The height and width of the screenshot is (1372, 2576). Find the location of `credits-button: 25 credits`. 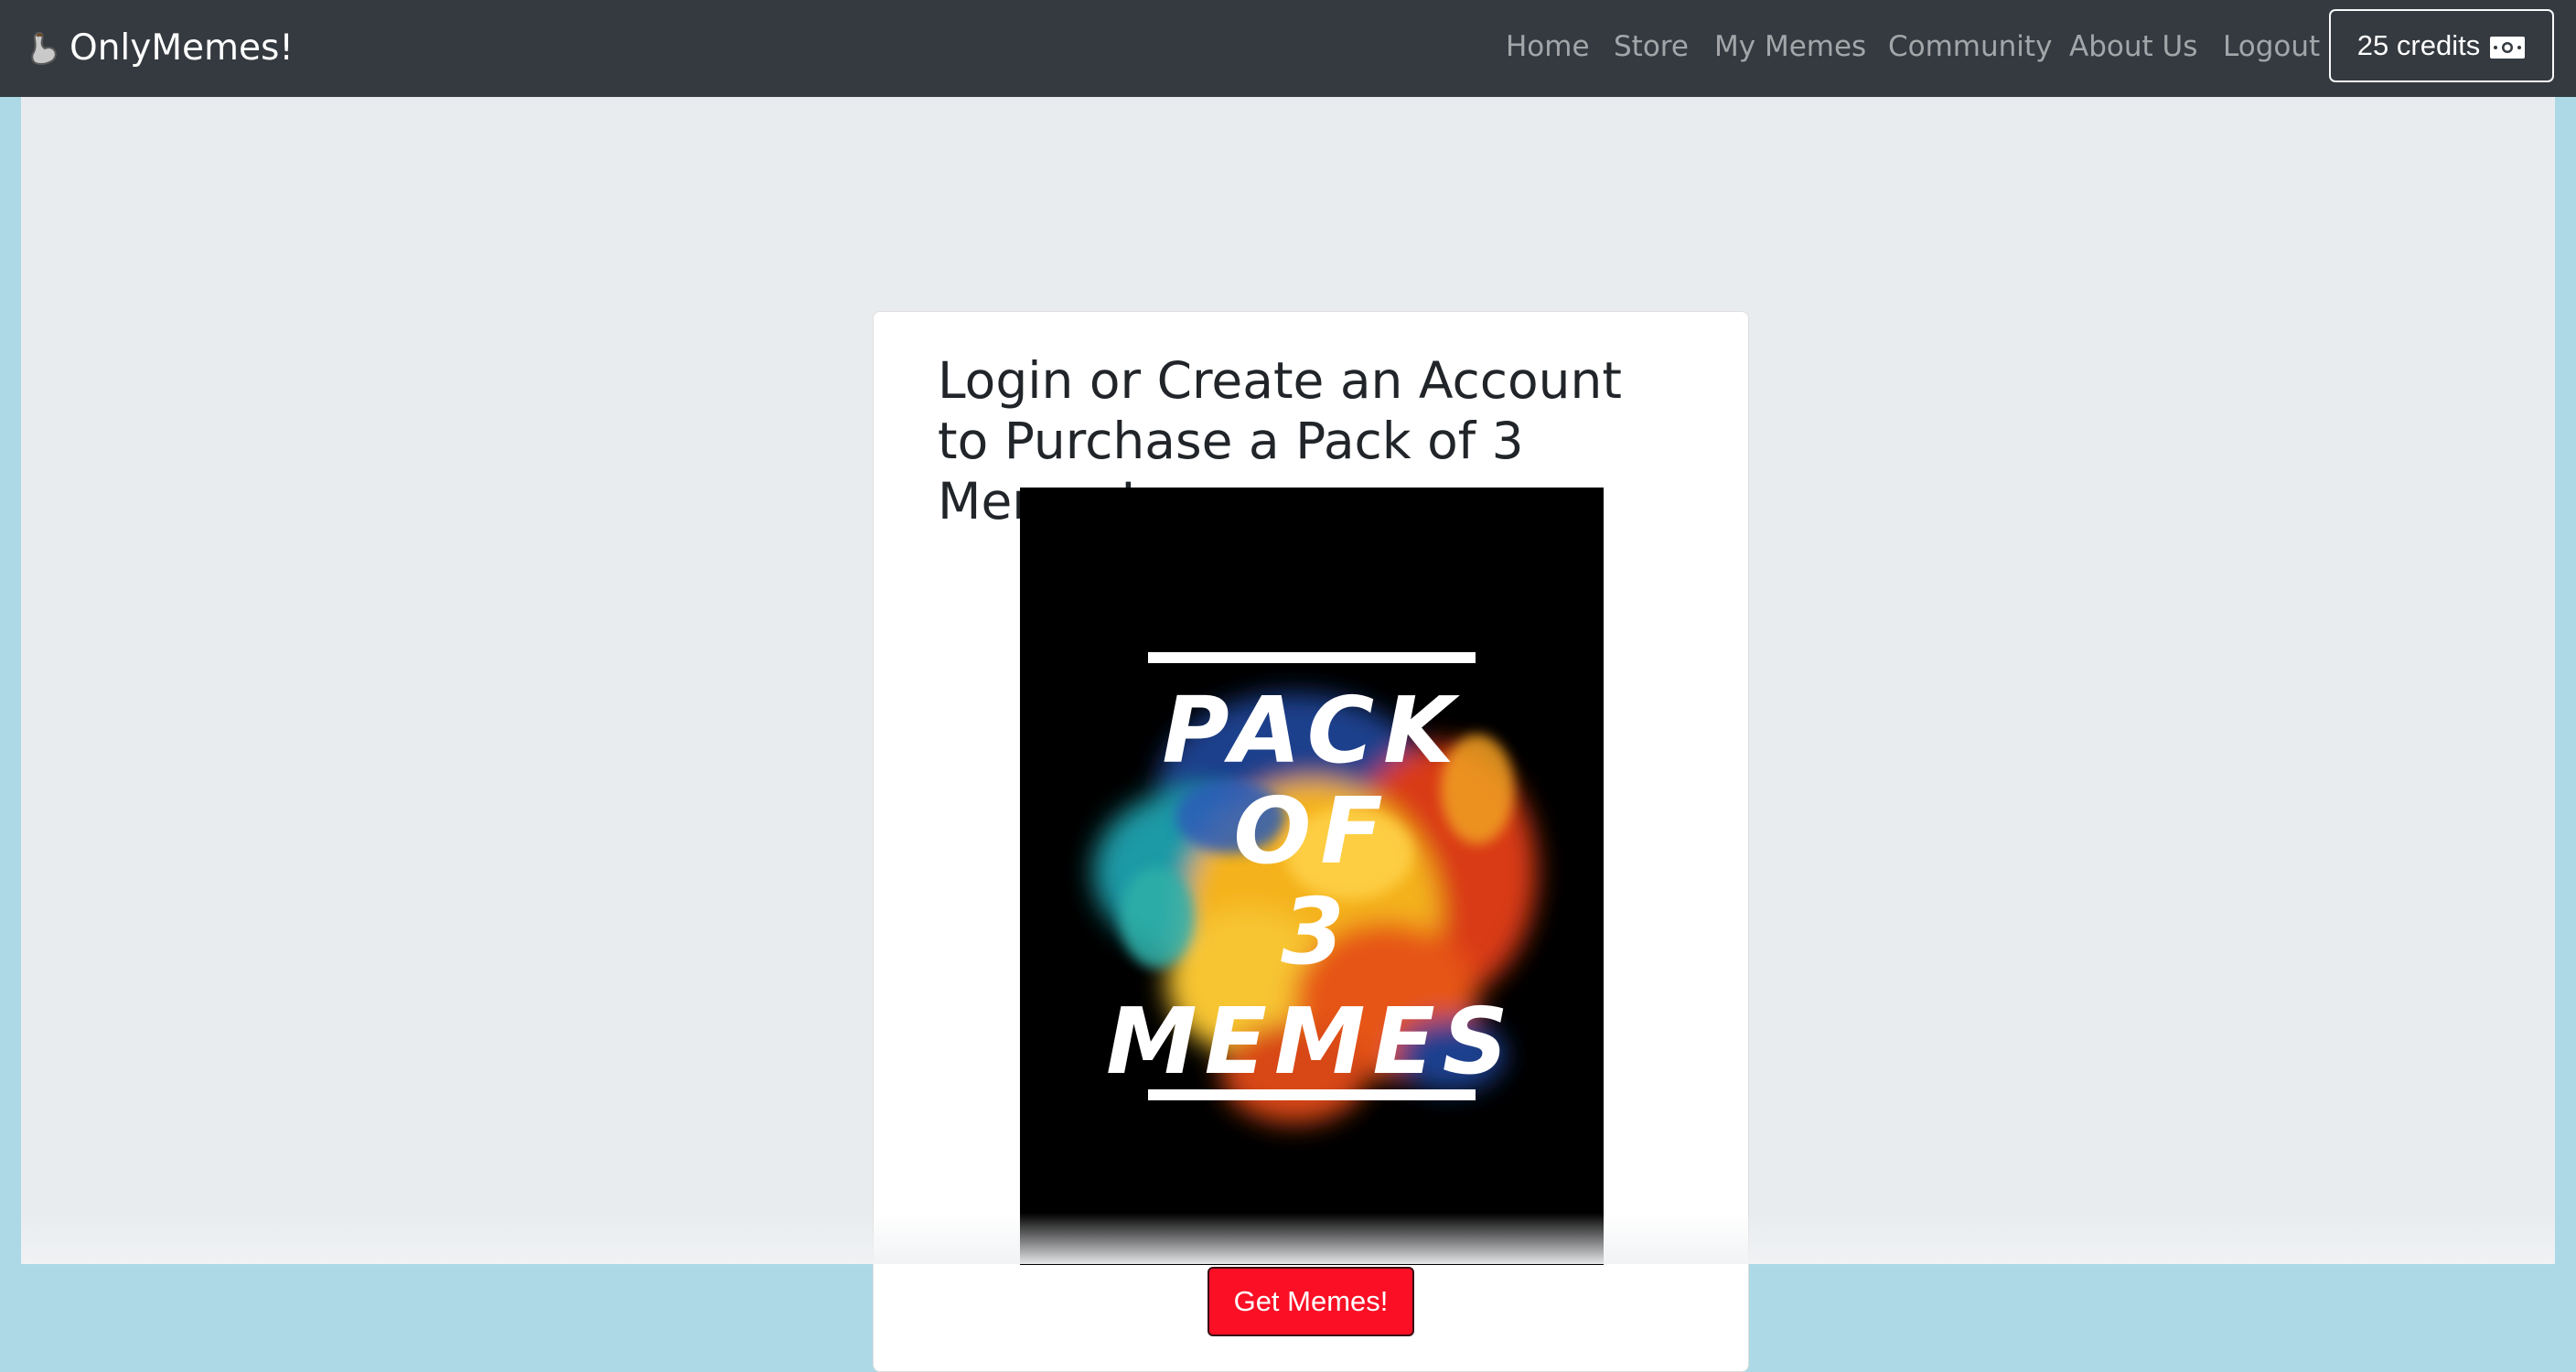

credits-button: 25 credits is located at coordinates (2441, 45).